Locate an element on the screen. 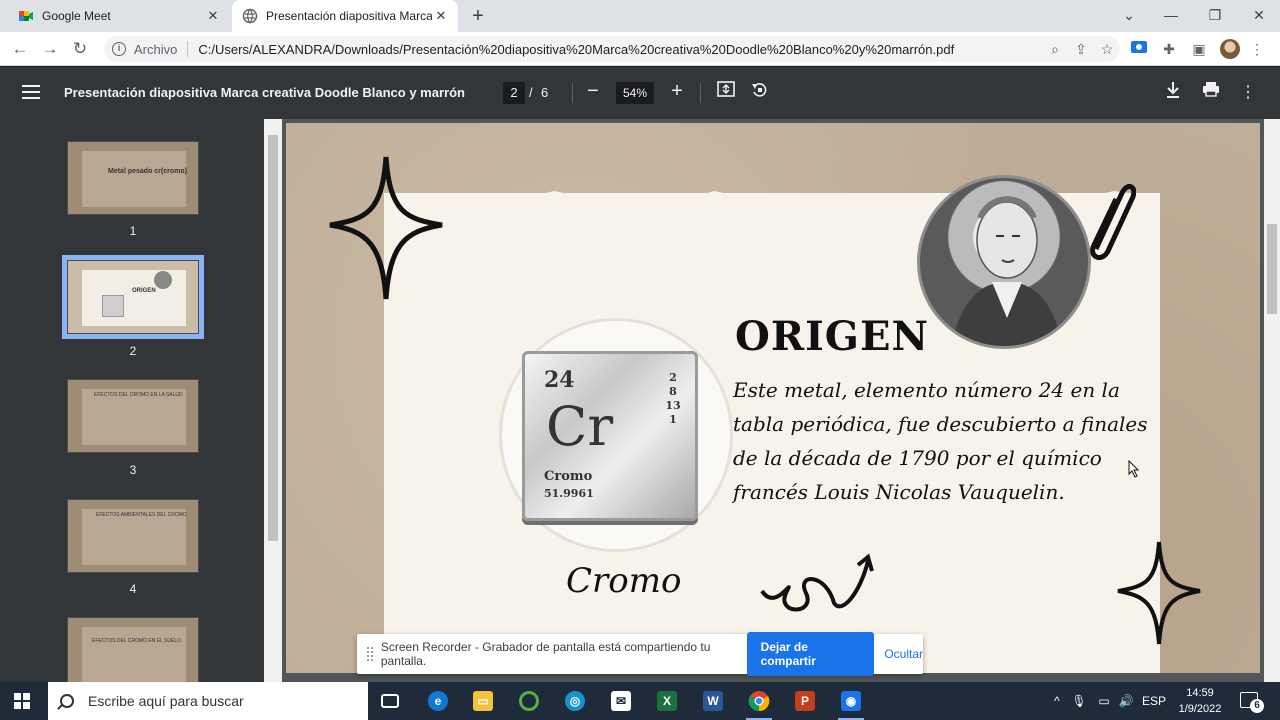 The image size is (1280, 720). thumbnail-page-1: Metal pesado cr(cromo) is located at coordinates (133, 178).